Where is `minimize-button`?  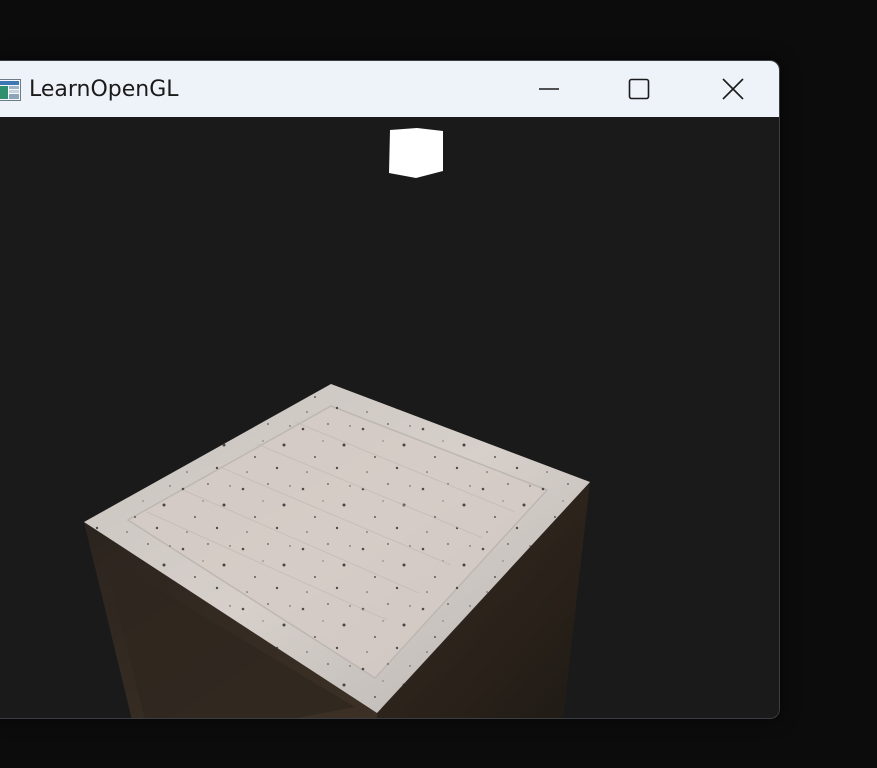
minimize-button is located at coordinates (549, 89).